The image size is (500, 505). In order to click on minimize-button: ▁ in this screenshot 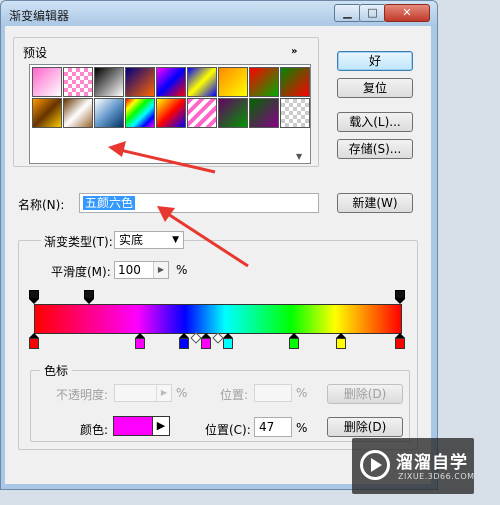, I will do `click(347, 13)`.